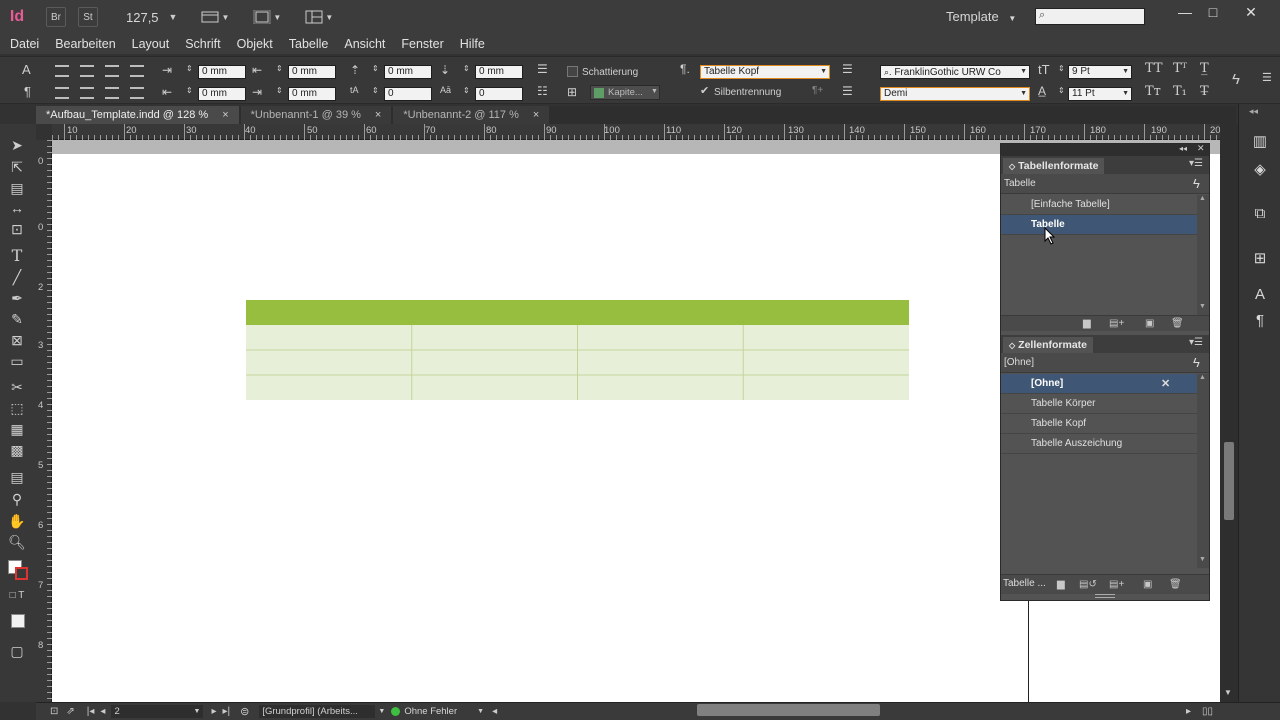  Describe the element at coordinates (102, 711) in the screenshot. I see `previous-page-icon: ◂` at that location.